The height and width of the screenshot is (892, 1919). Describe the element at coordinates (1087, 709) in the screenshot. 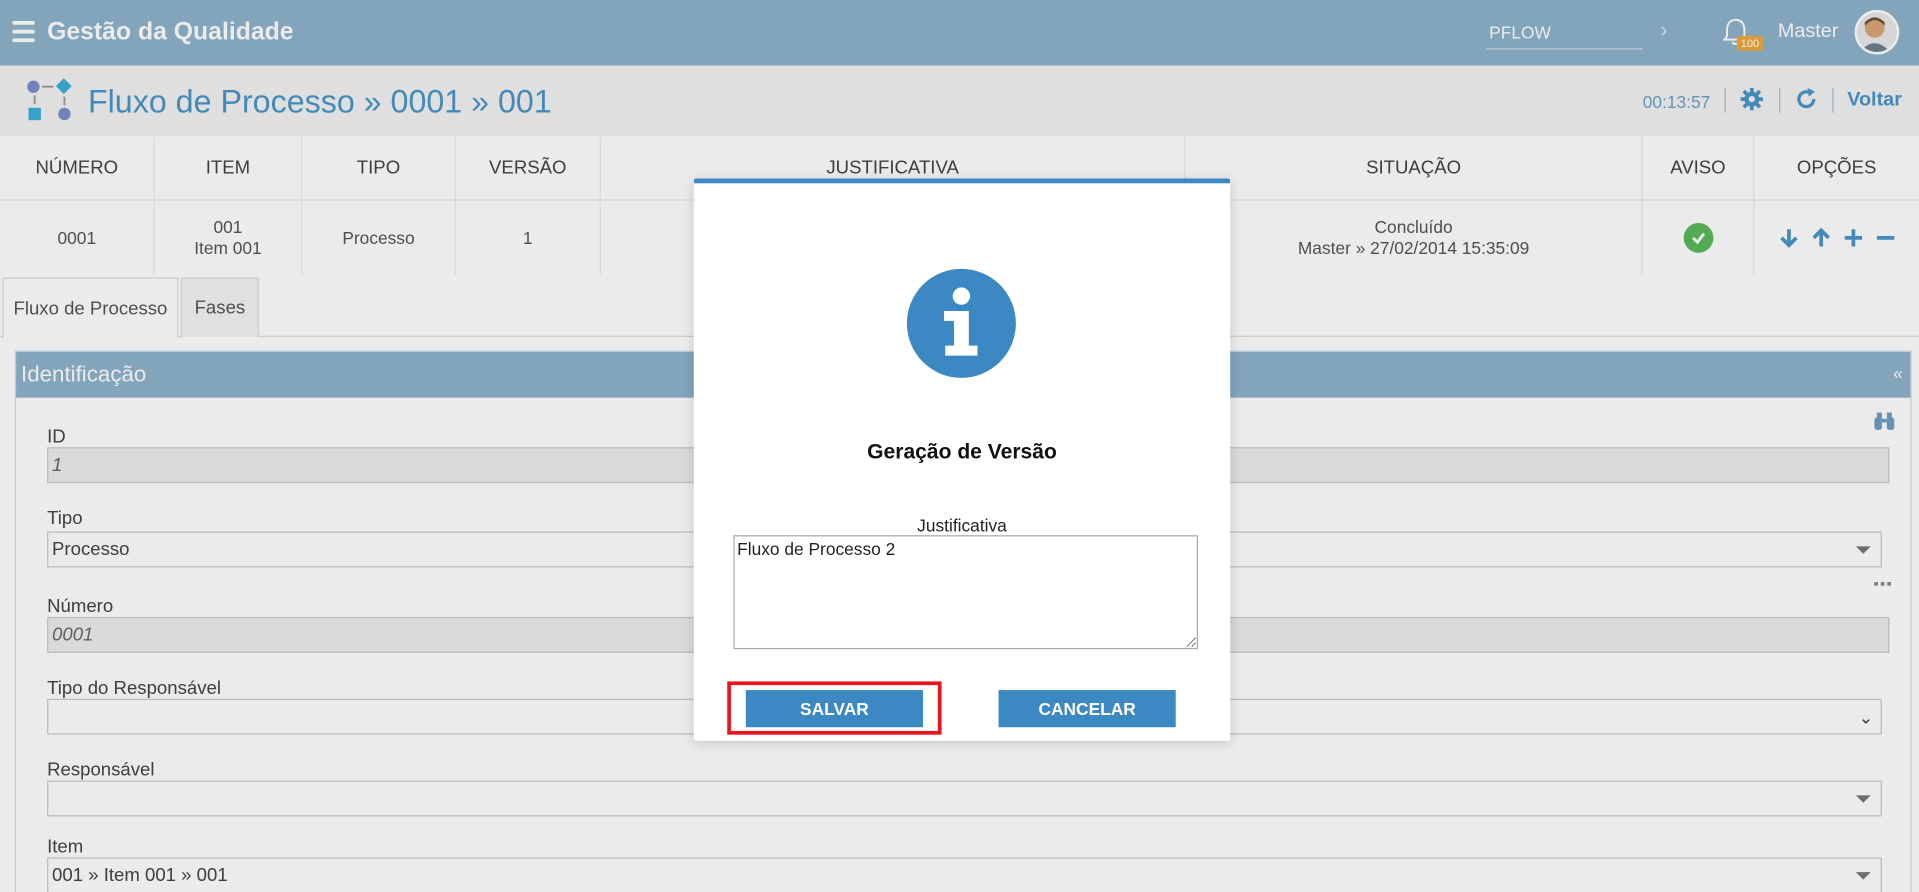

I see `cancel-button: CANCELAR` at that location.